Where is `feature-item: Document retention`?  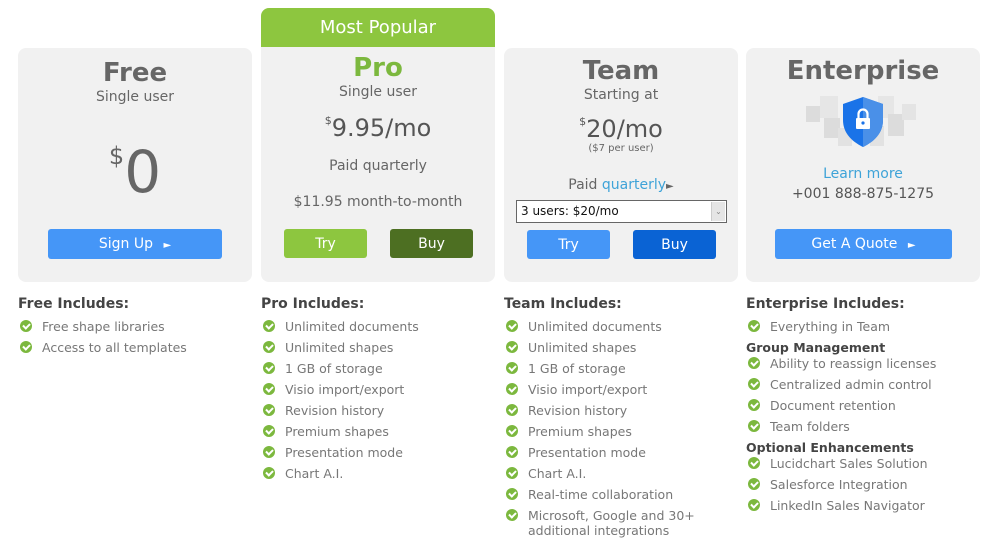
feature-item: Document retention is located at coordinates (868, 405).